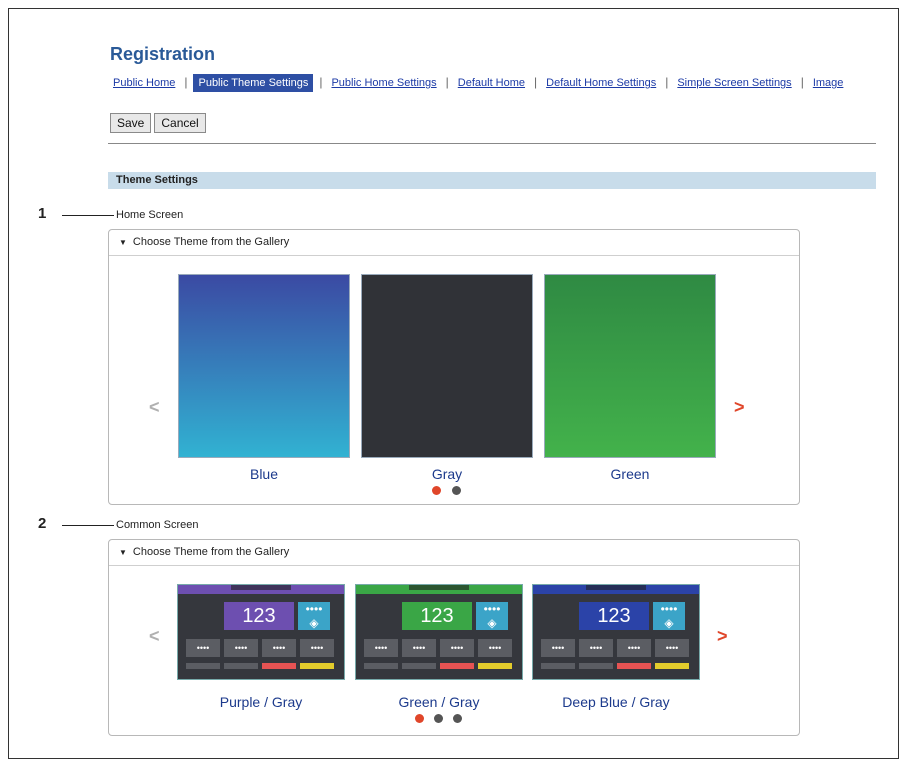 The width and height of the screenshot is (912, 764). Describe the element at coordinates (734, 83) in the screenshot. I see `tab-simple-screen-settings: Simple Screen Settings` at that location.